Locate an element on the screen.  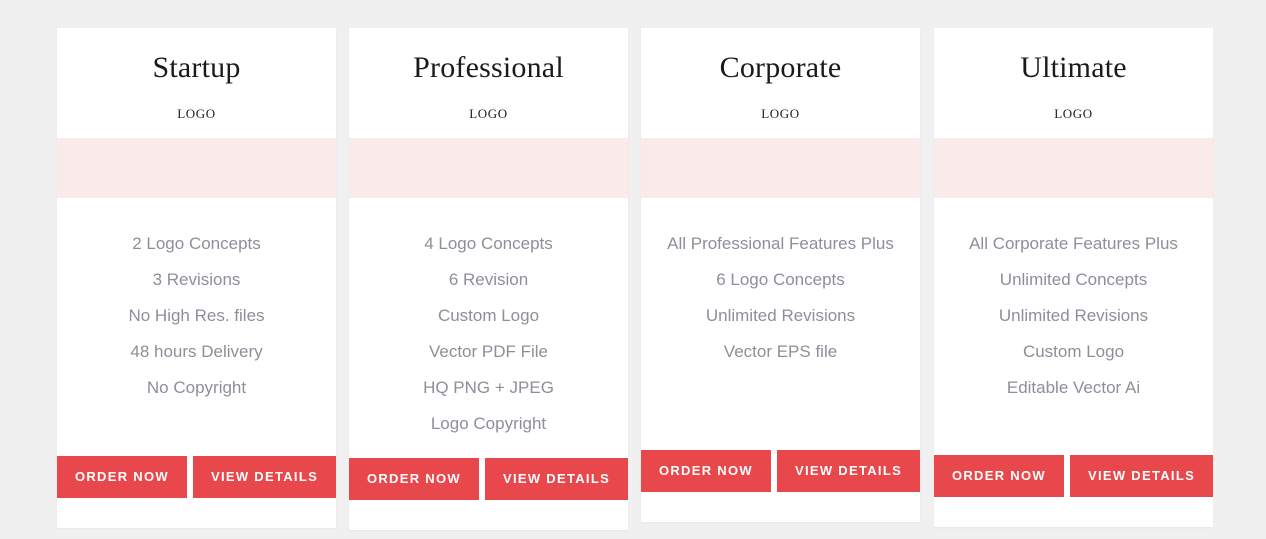
list-item: 3 Revisions is located at coordinates (196, 279).